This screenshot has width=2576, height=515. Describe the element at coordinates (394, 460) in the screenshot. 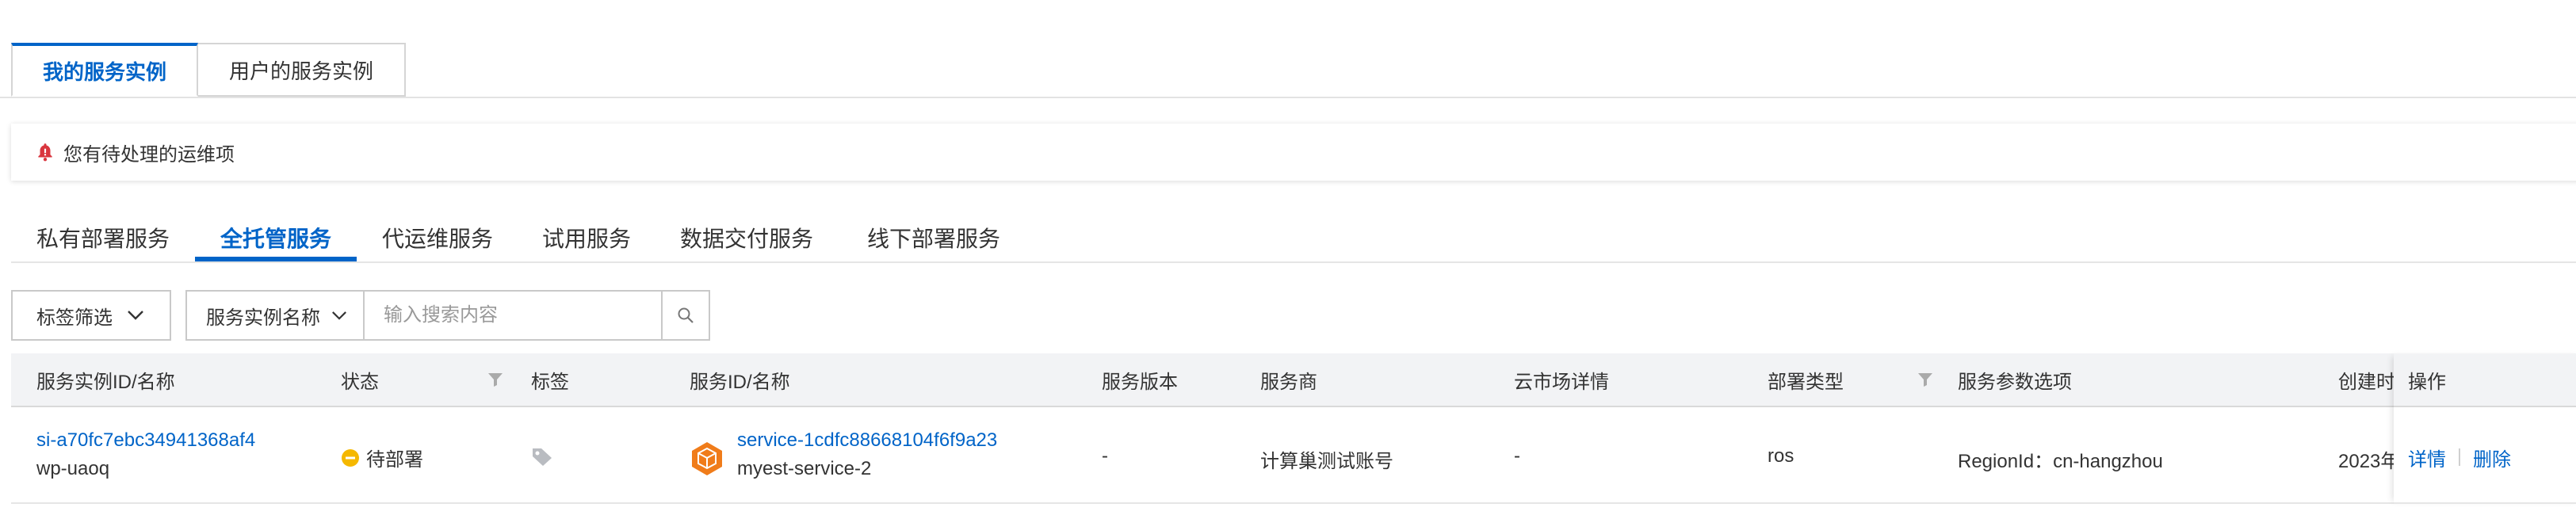

I see `status-text: 待部署` at that location.